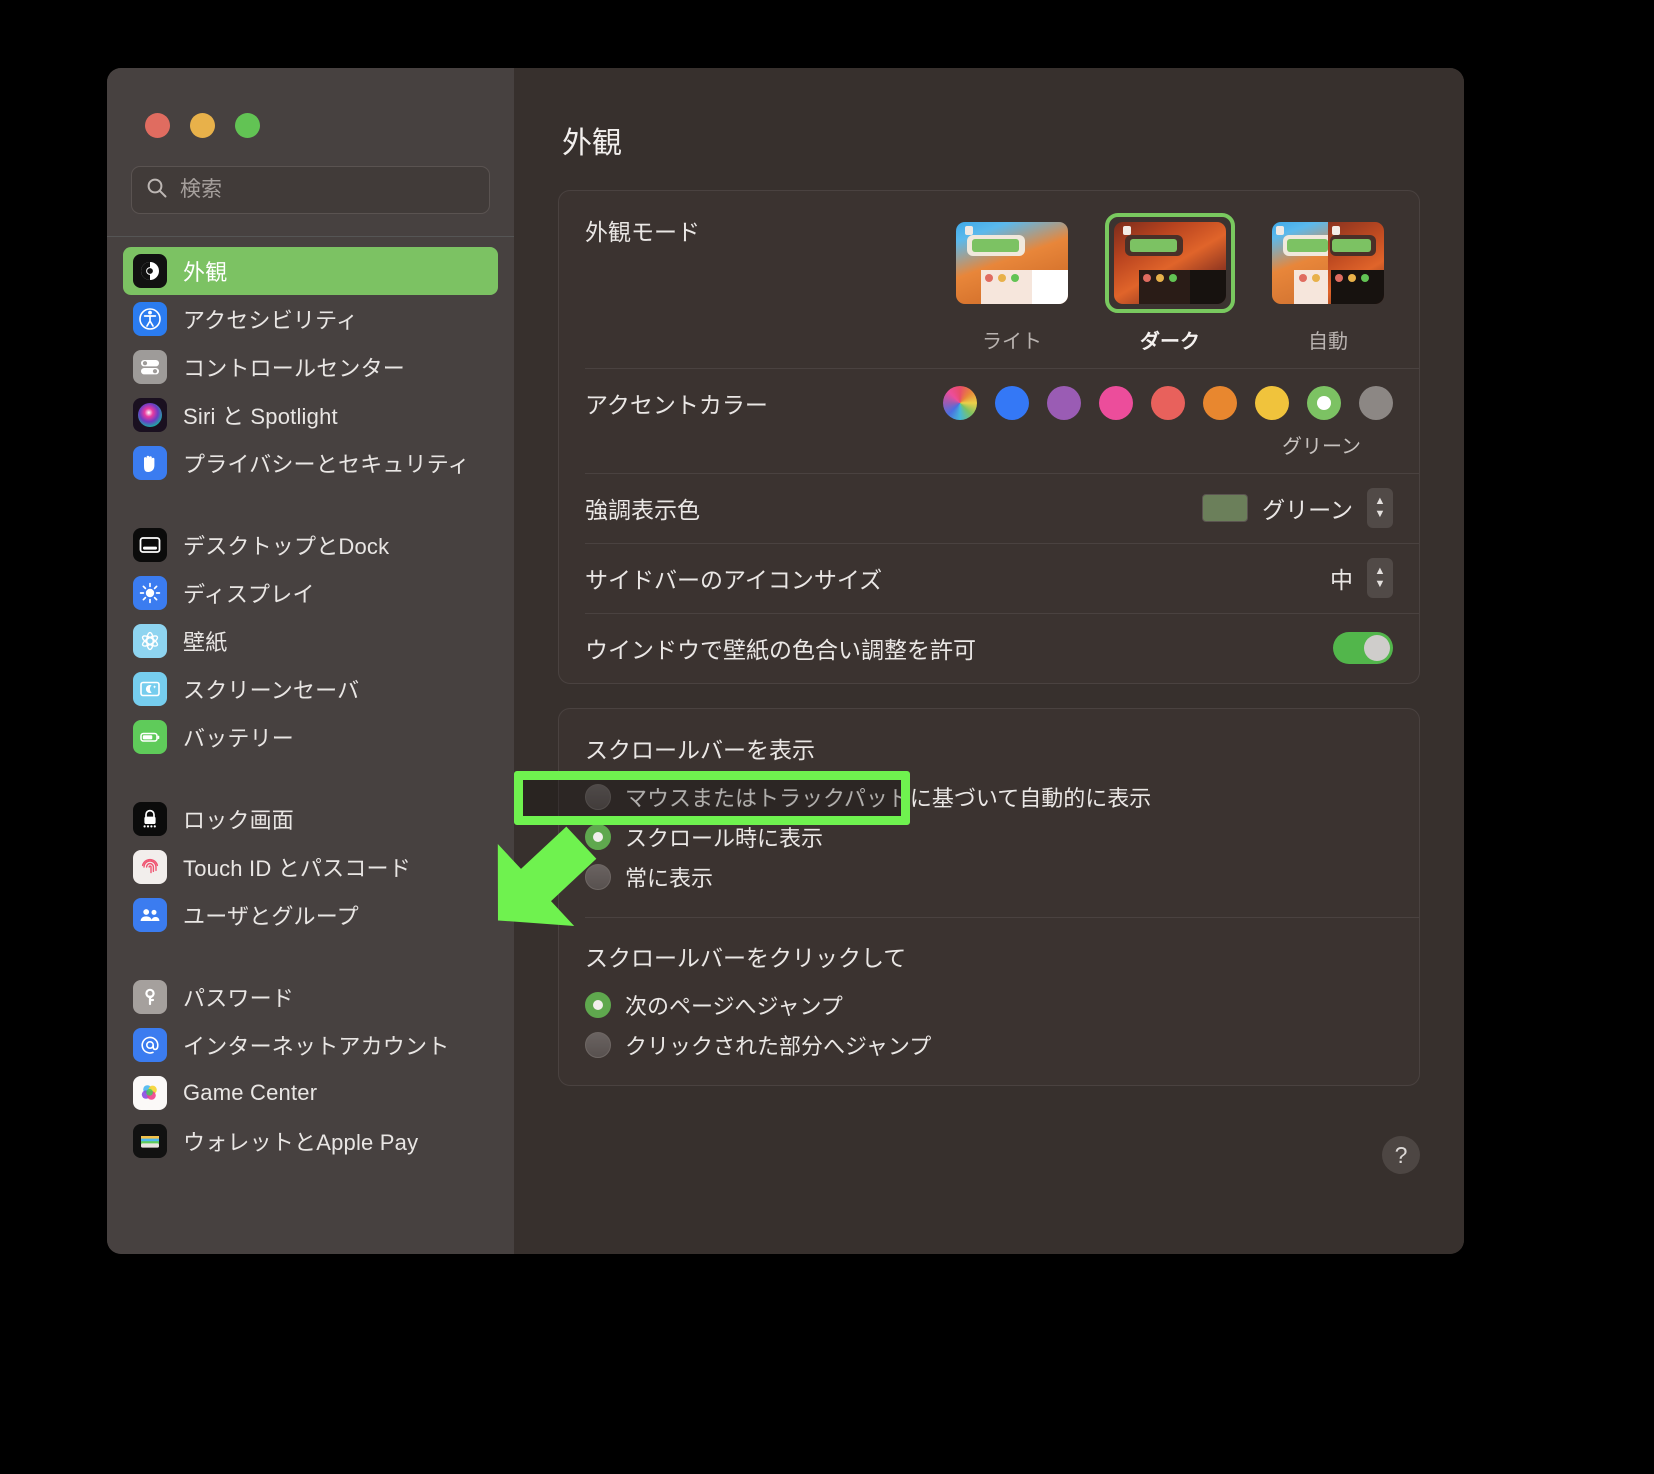 The width and height of the screenshot is (1654, 1474). What do you see at coordinates (1012, 283) in the screenshot?
I see `appearance-mode-light: ライト` at bounding box center [1012, 283].